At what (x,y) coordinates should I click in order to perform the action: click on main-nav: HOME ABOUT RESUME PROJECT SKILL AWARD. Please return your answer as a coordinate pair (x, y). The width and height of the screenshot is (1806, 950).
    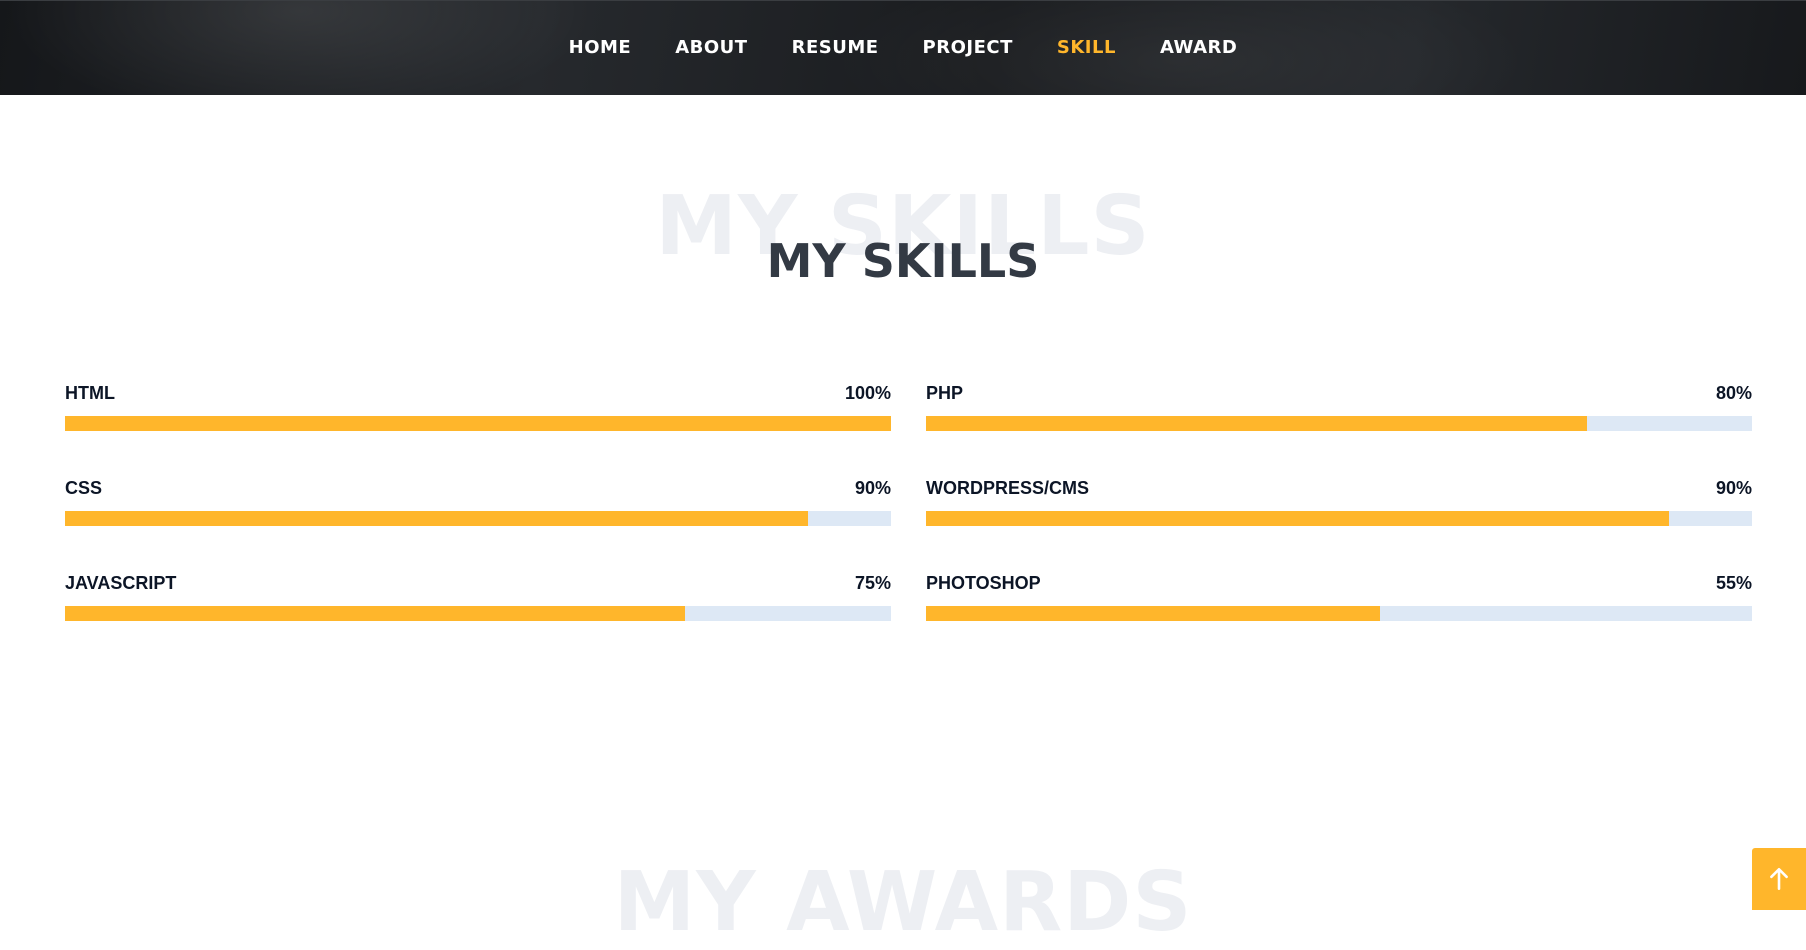
    Looking at the image, I should click on (903, 48).